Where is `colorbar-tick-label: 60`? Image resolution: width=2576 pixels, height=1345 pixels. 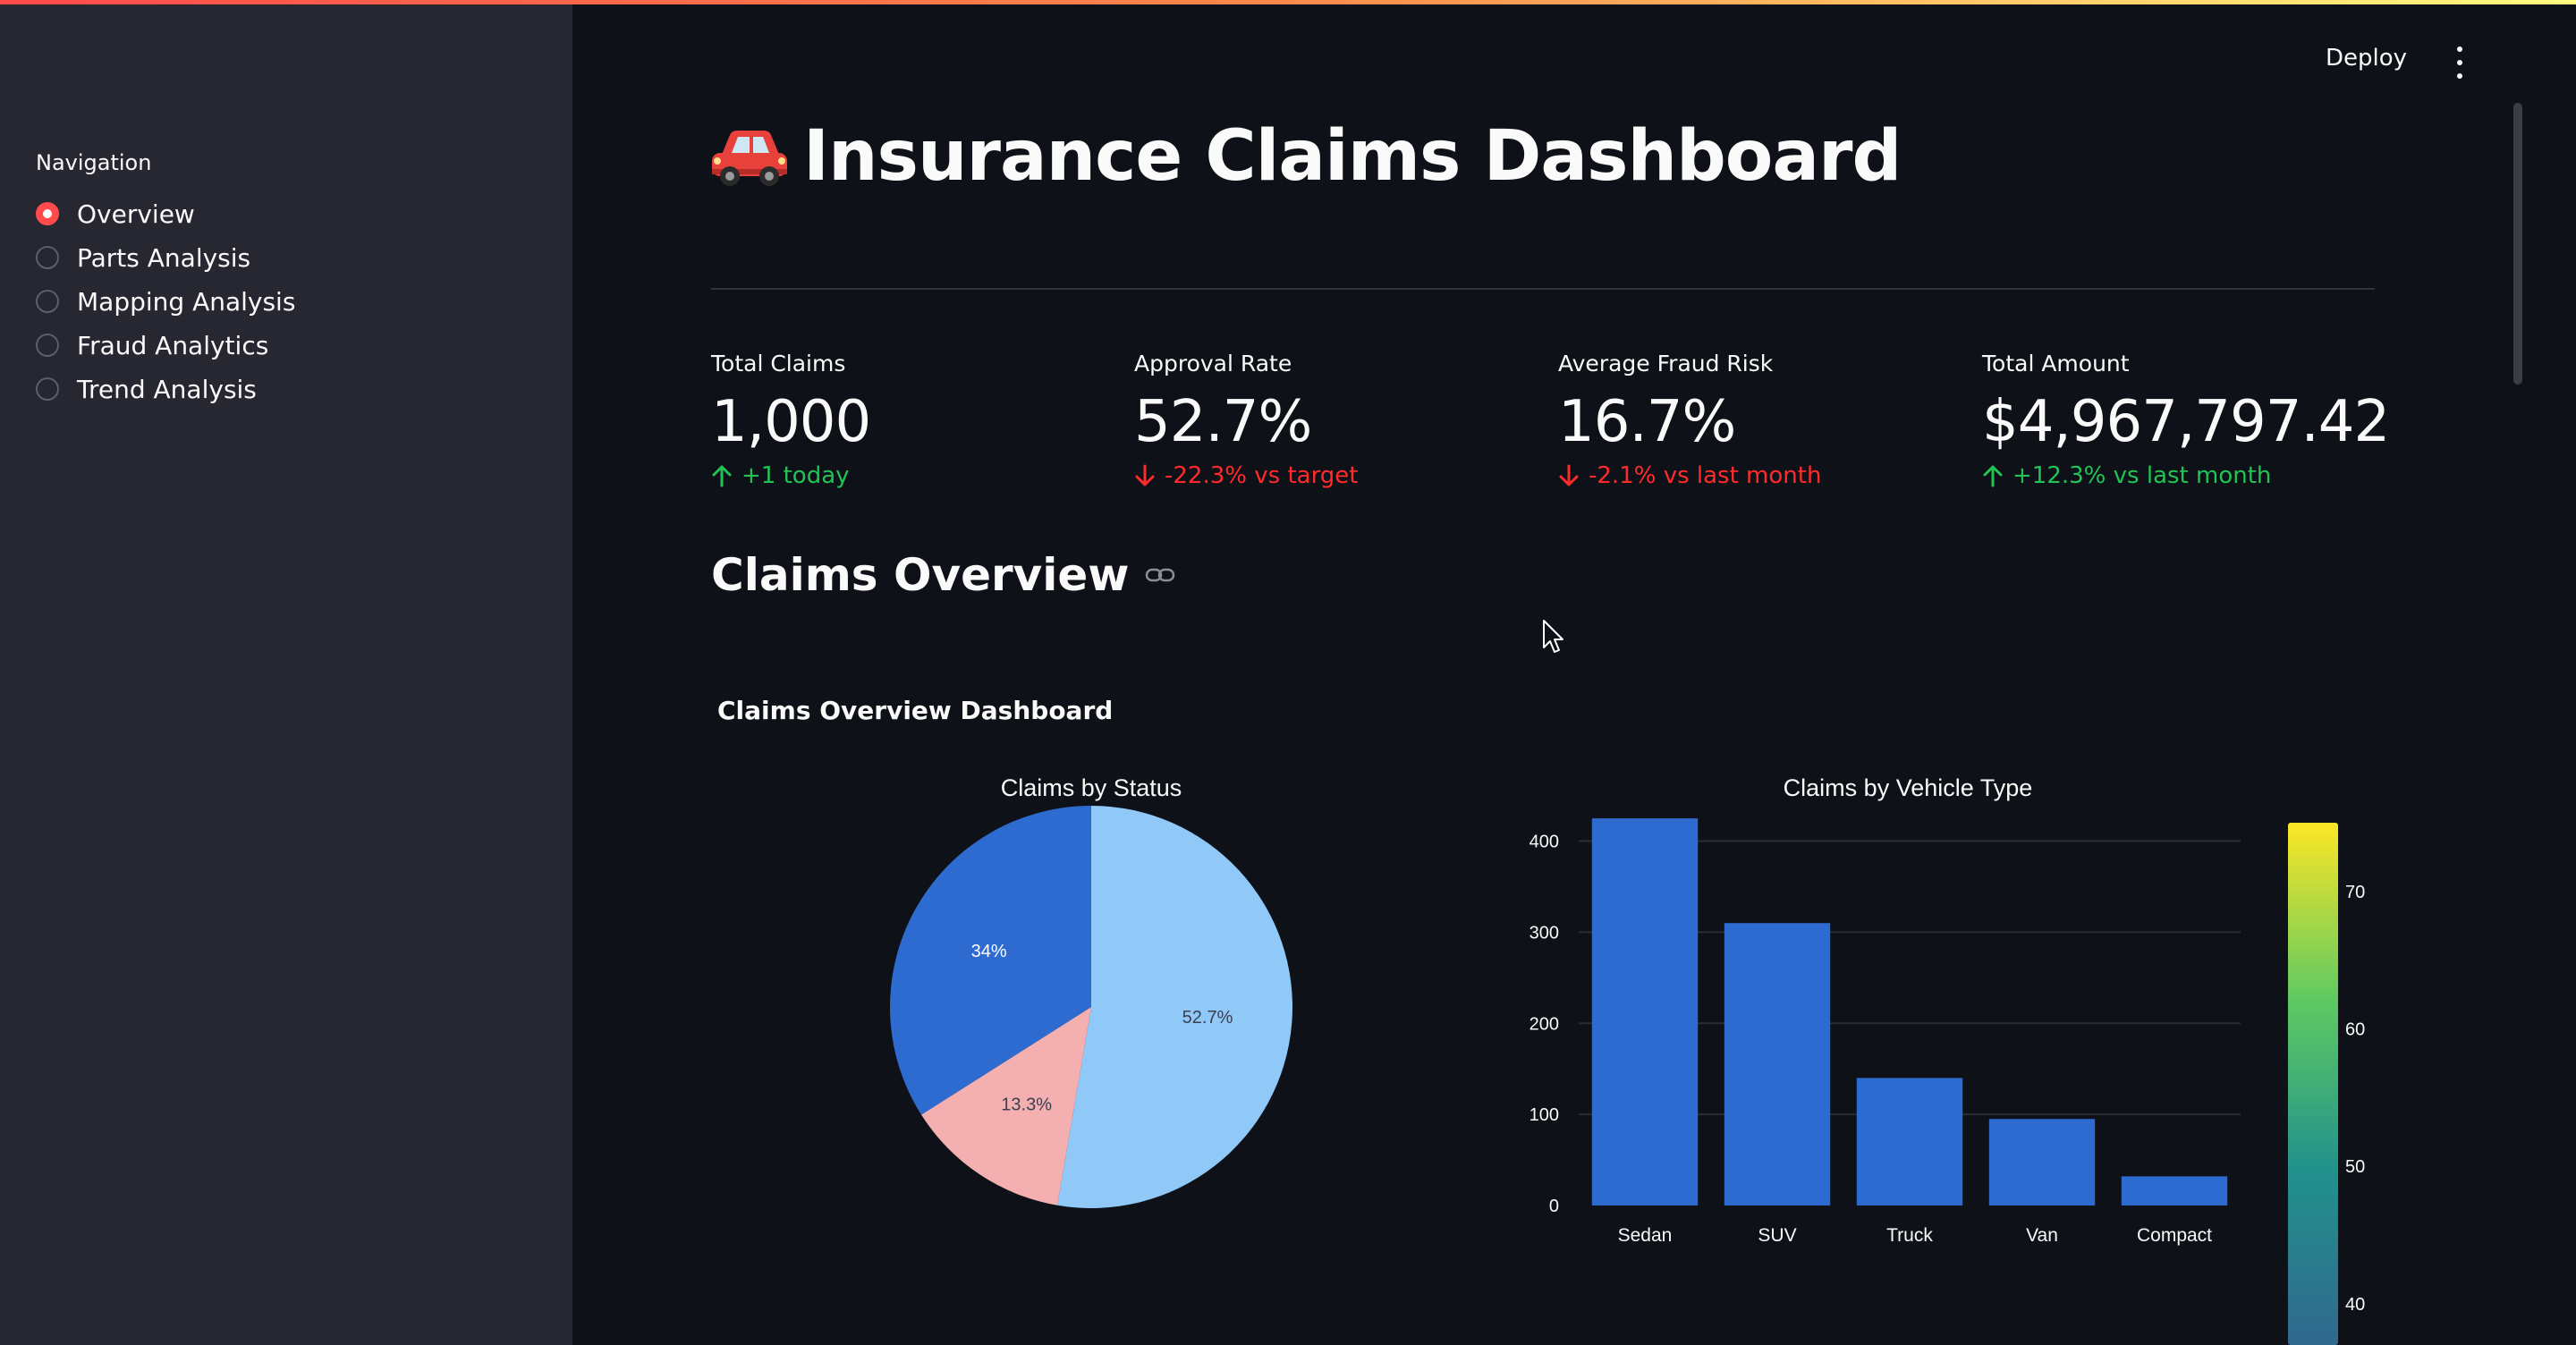
colorbar-tick-label: 60 is located at coordinates (2355, 1030).